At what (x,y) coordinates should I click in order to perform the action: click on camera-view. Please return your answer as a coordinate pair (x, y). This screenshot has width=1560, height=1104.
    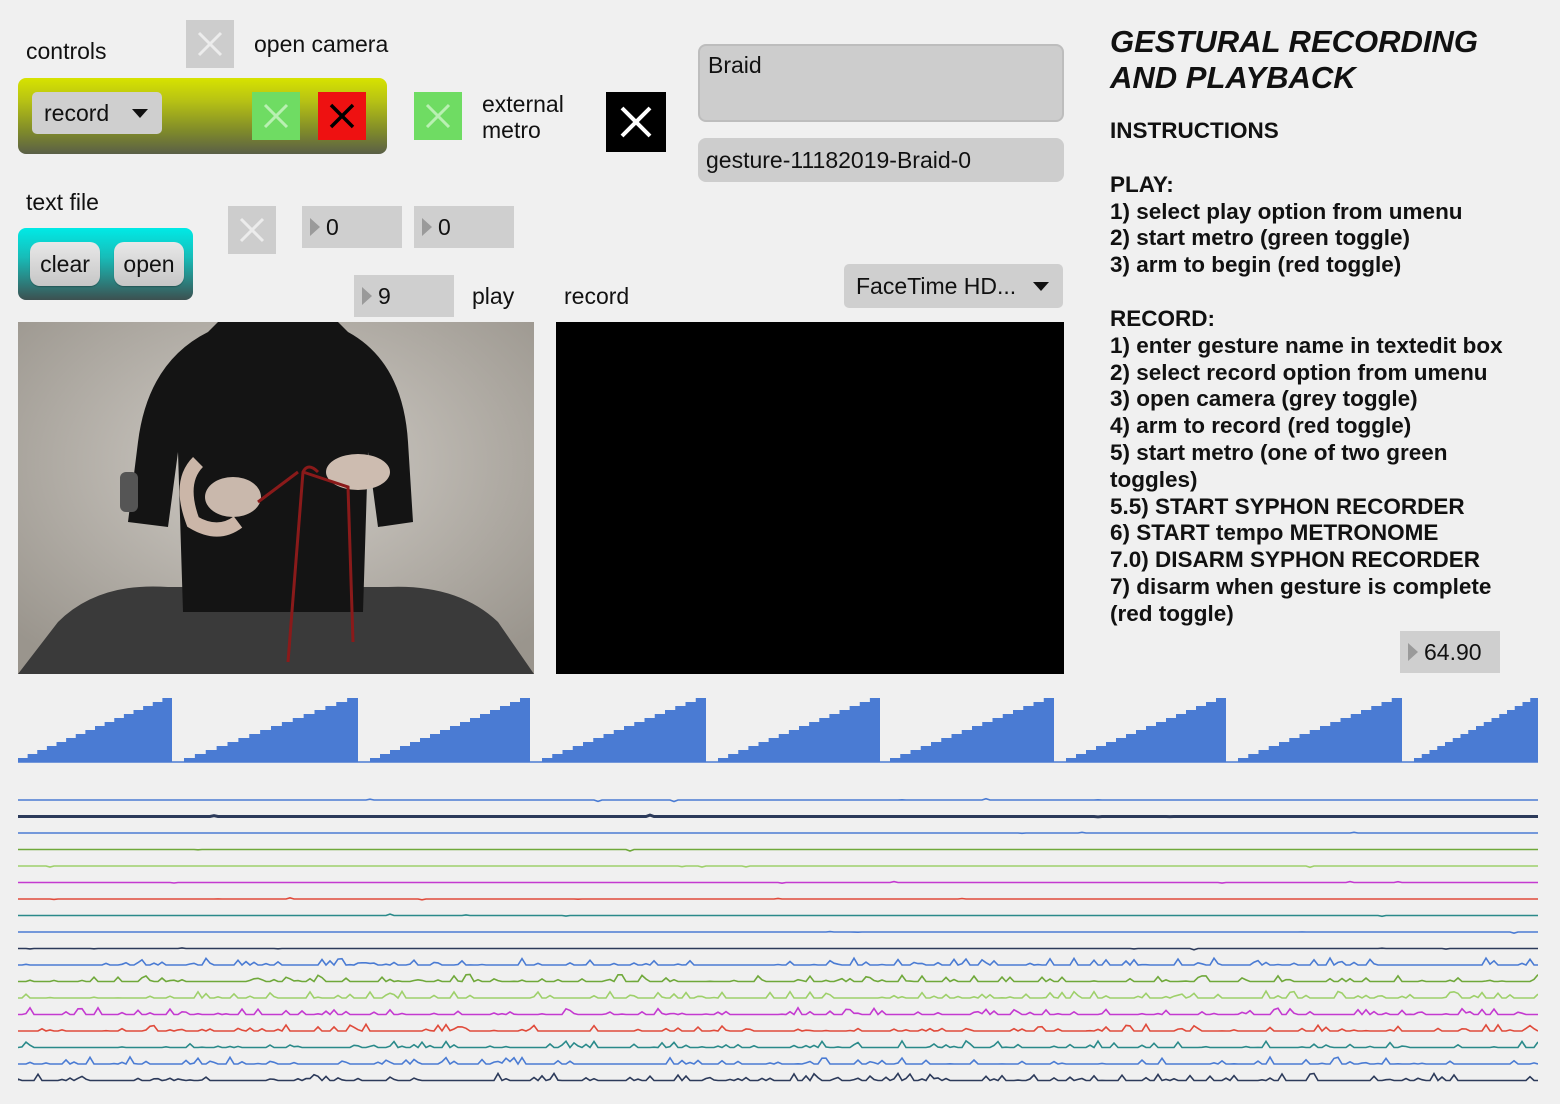
    Looking at the image, I should click on (276, 498).